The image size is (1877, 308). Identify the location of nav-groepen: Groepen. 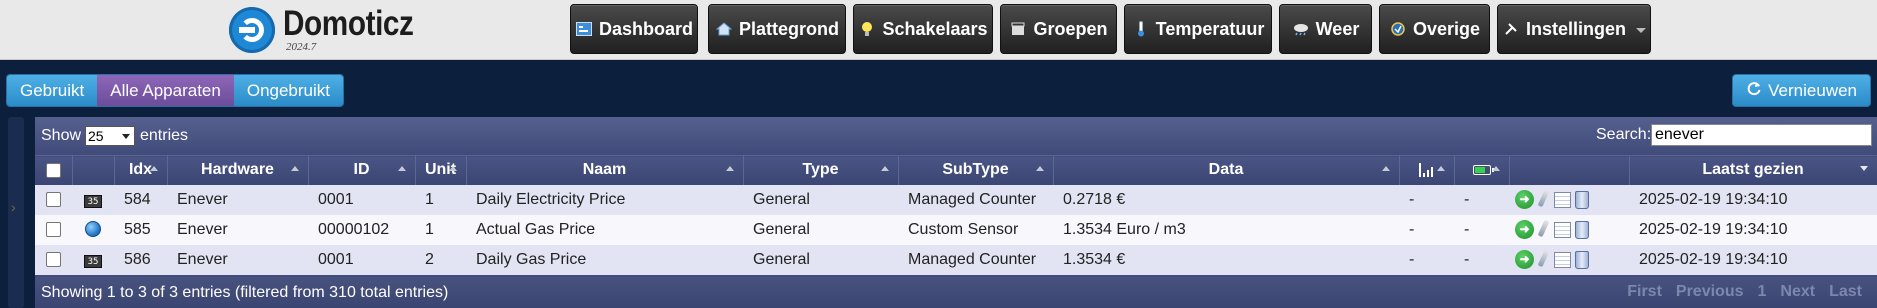
(1058, 29).